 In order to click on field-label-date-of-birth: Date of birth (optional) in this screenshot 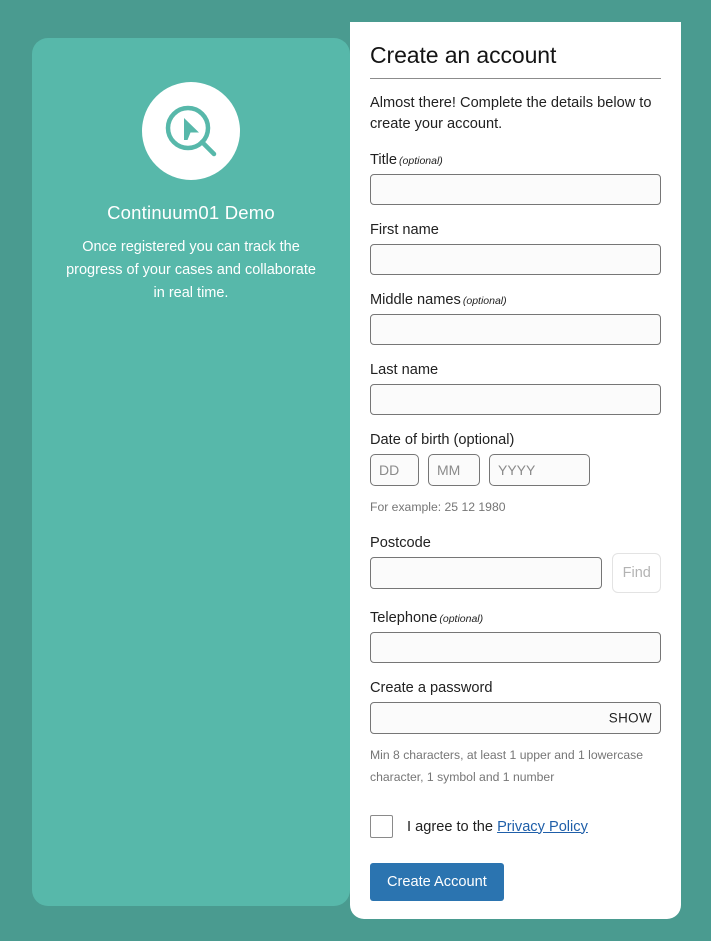, I will do `click(442, 440)`.